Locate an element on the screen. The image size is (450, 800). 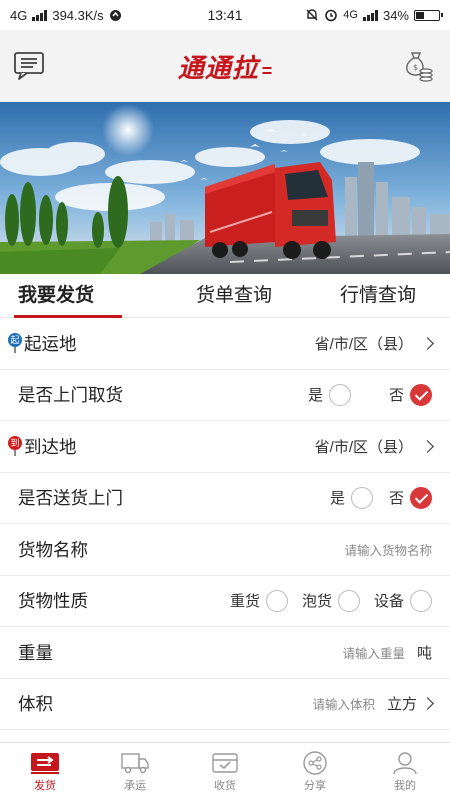
user-icon is located at coordinates (405, 762).